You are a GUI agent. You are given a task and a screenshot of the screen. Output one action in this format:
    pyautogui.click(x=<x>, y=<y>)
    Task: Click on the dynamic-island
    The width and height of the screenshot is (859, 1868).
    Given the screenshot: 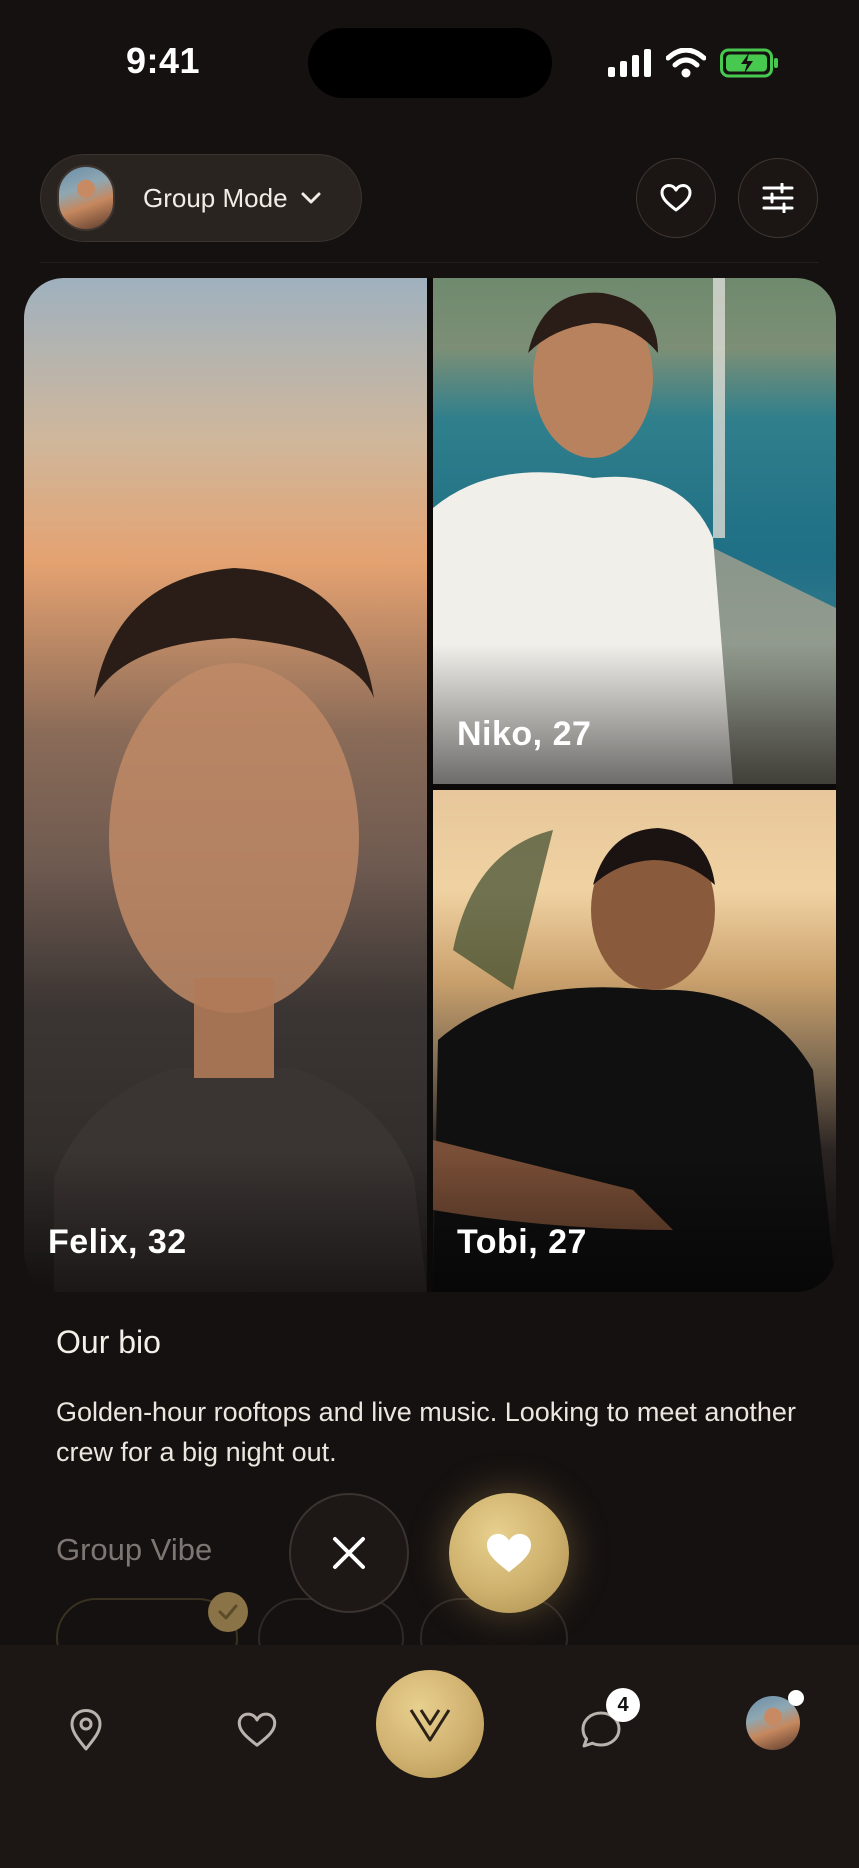 What is the action you would take?
    pyautogui.click(x=430, y=63)
    